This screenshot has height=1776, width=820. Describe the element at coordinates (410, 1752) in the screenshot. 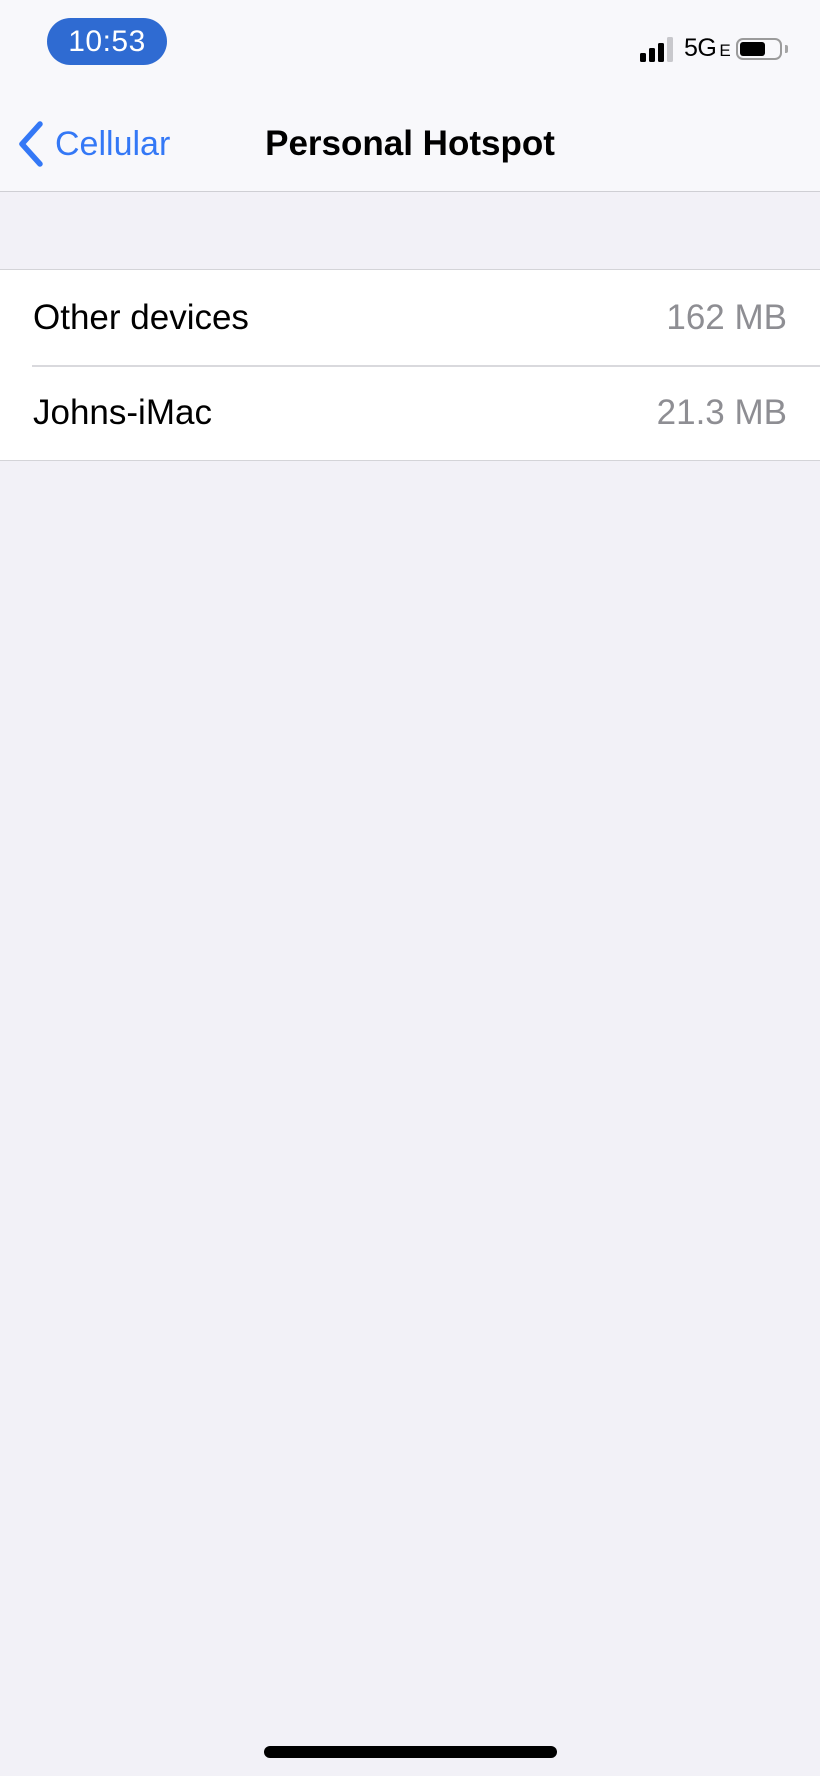

I see `home-indicator` at that location.